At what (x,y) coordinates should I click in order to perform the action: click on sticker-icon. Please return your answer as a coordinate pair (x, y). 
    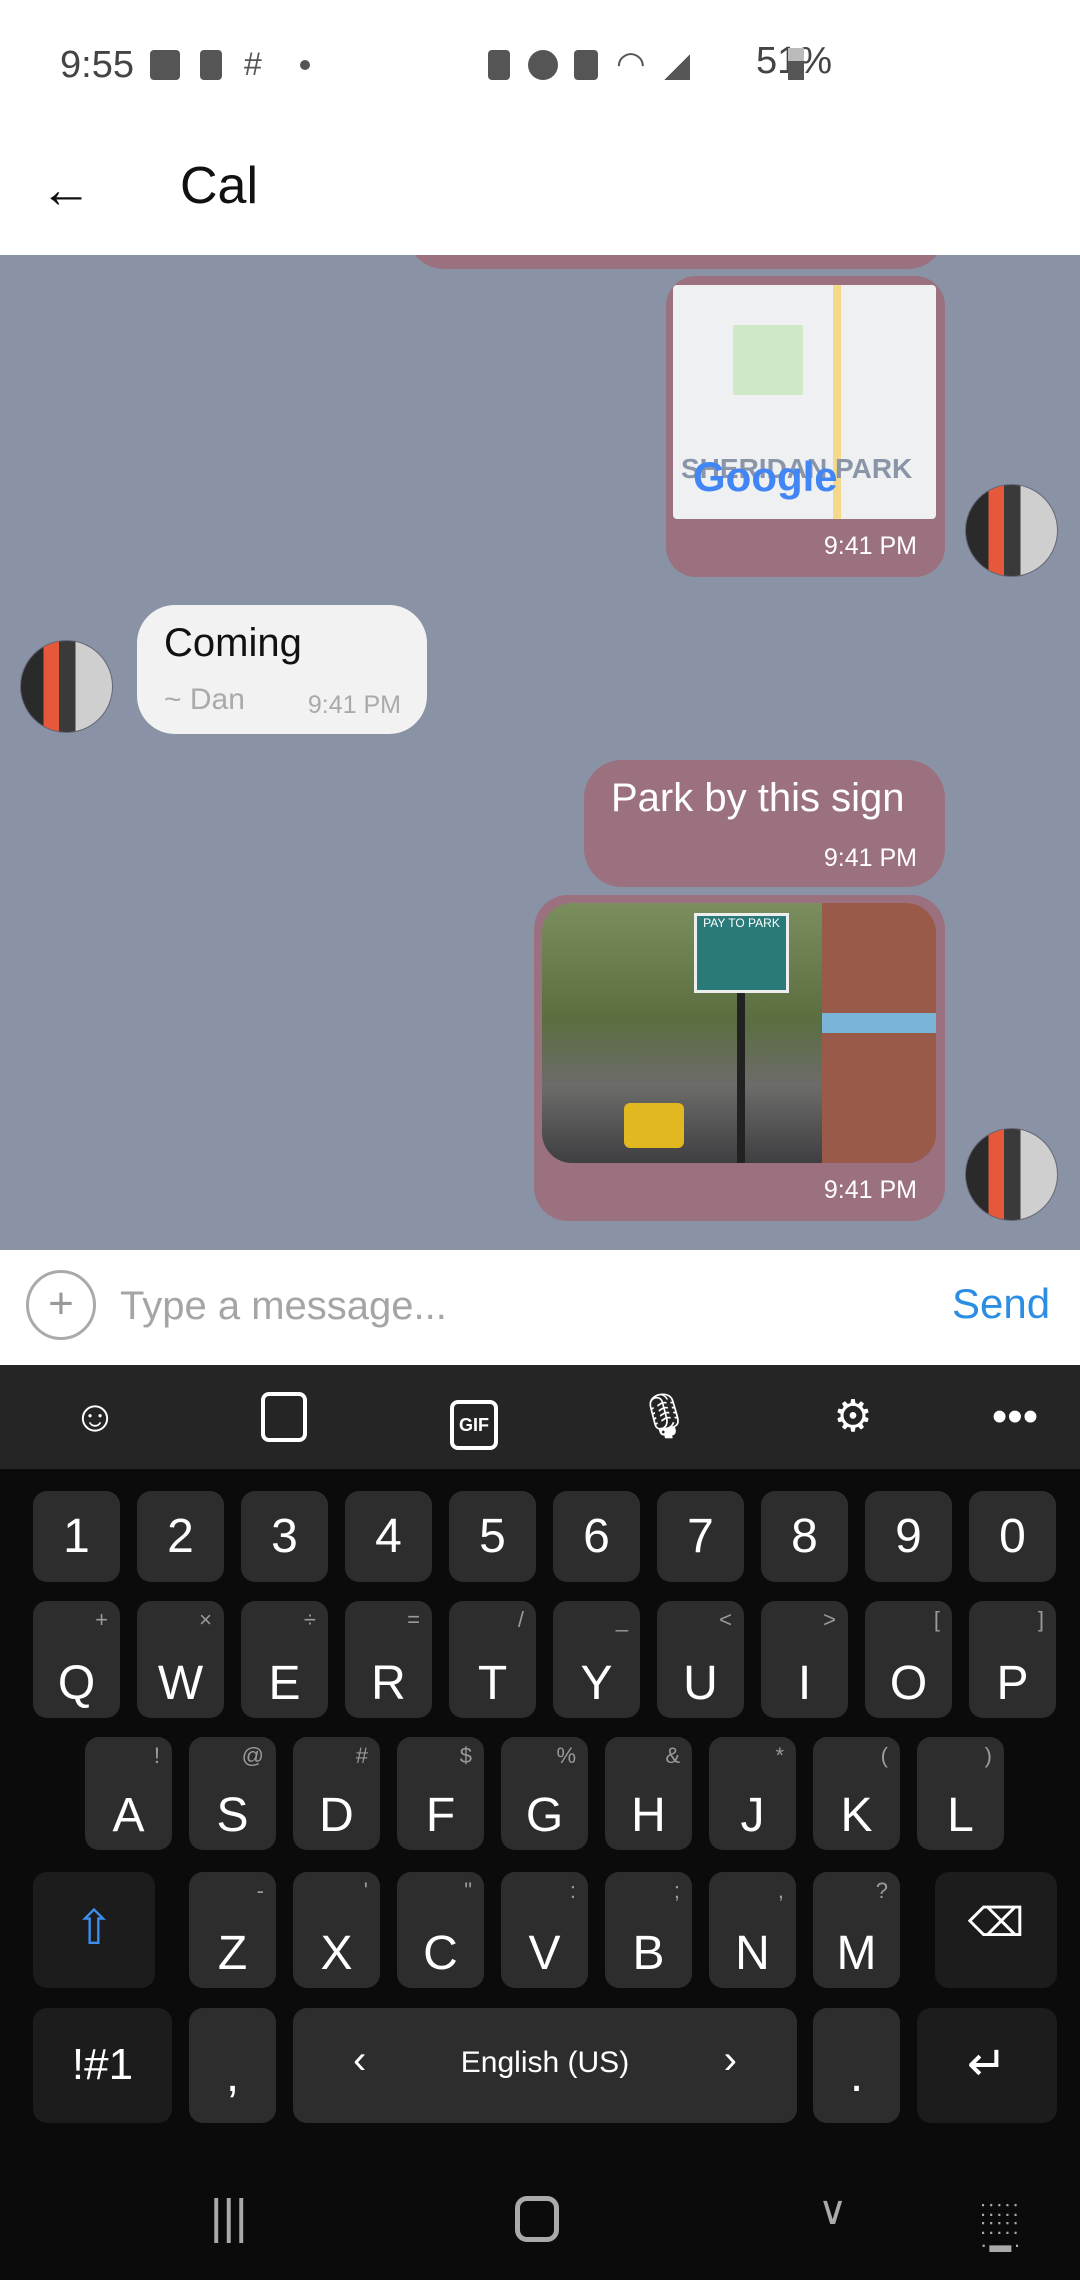
    Looking at the image, I should click on (284, 1417).